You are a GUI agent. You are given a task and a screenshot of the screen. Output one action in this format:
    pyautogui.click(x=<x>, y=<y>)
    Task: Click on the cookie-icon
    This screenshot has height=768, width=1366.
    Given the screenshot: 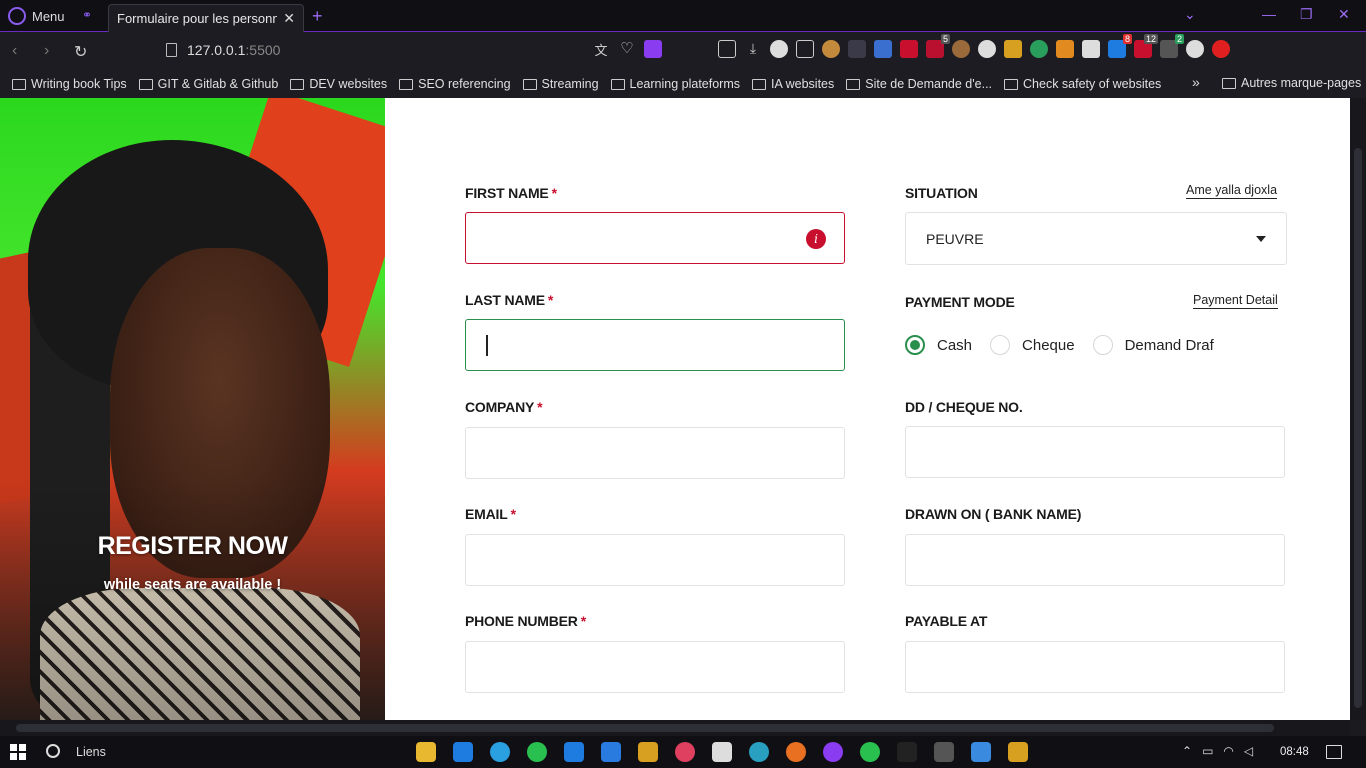 What is the action you would take?
    pyautogui.click(x=961, y=49)
    